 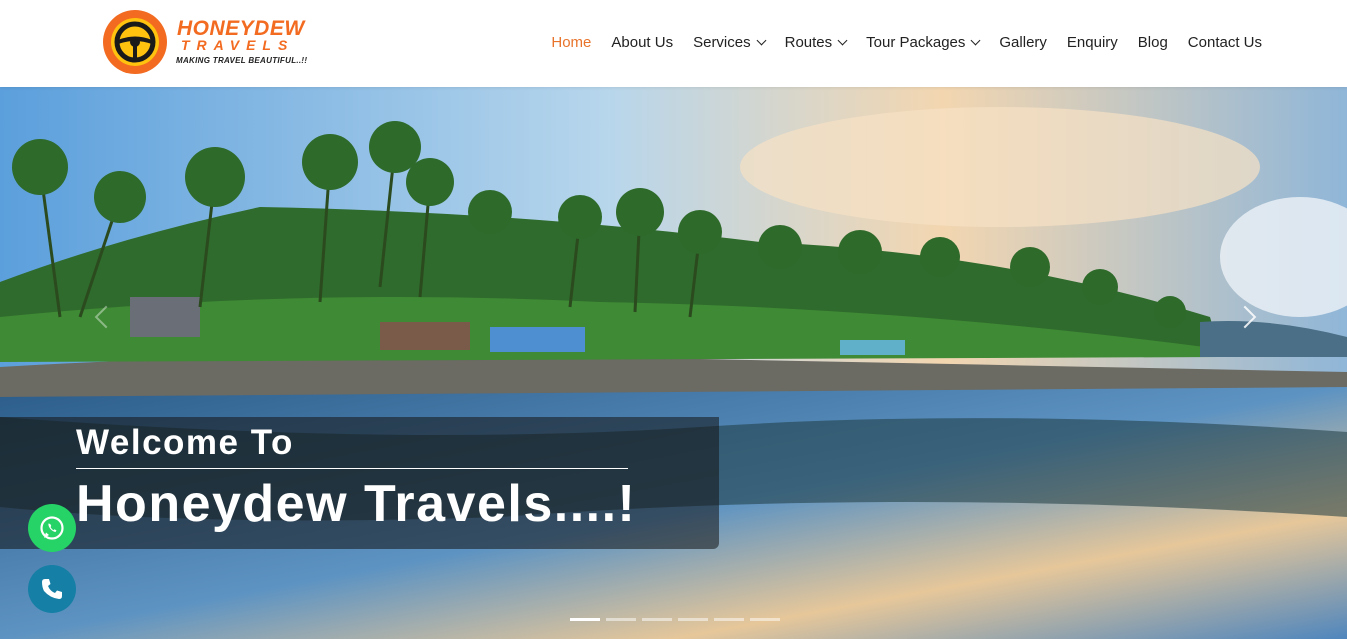 I want to click on carousel-indicators, so click(x=675, y=619).